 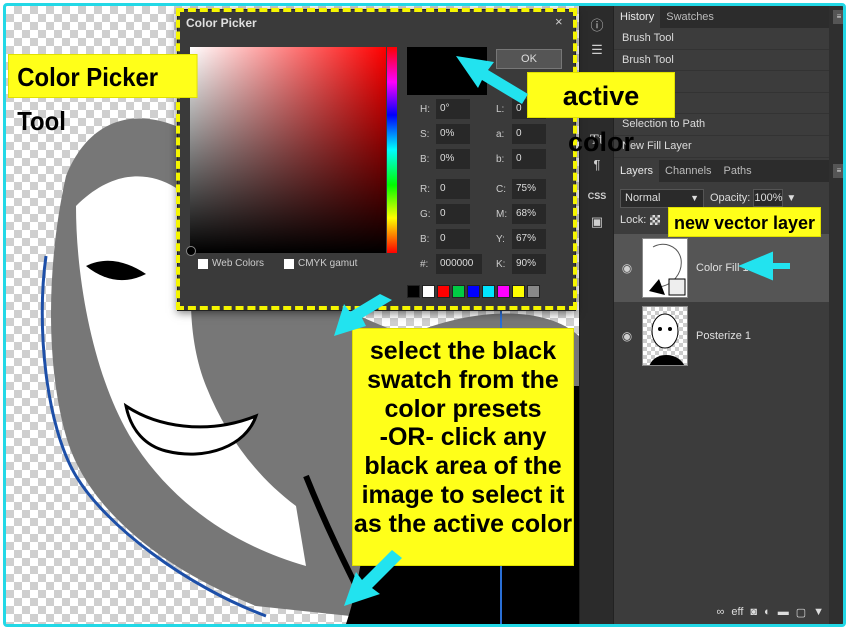 What do you see at coordinates (453, 109) in the screenshot?
I see `hue-input: 0°` at bounding box center [453, 109].